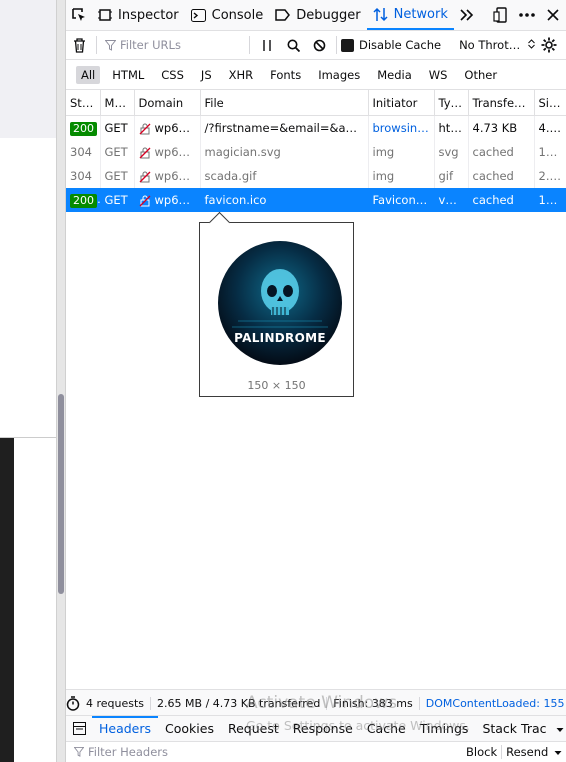 This screenshot has height=762, width=566. What do you see at coordinates (480, 75) in the screenshot?
I see `type-filter-other: Other` at bounding box center [480, 75].